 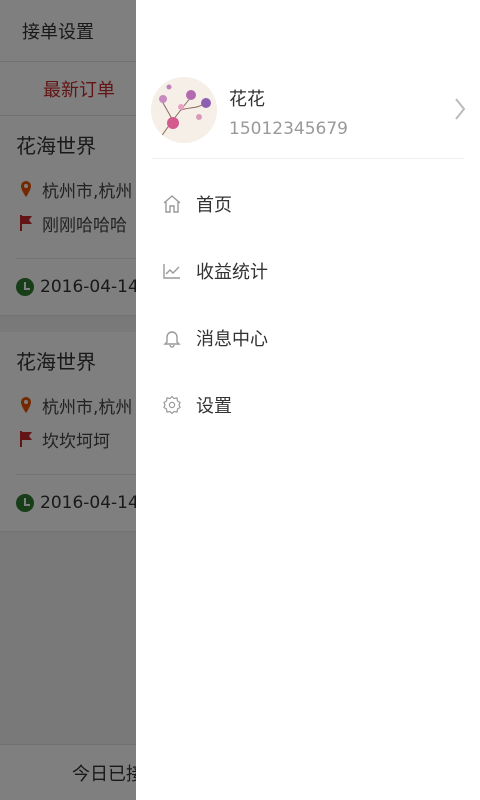 I want to click on avatar, so click(x=184, y=110).